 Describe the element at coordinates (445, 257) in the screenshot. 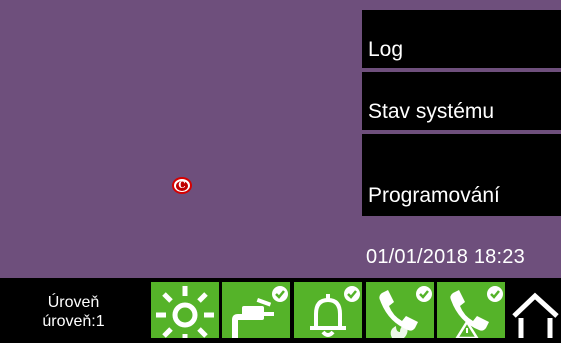

I see `date-time: 01/01/2018 18:23` at that location.